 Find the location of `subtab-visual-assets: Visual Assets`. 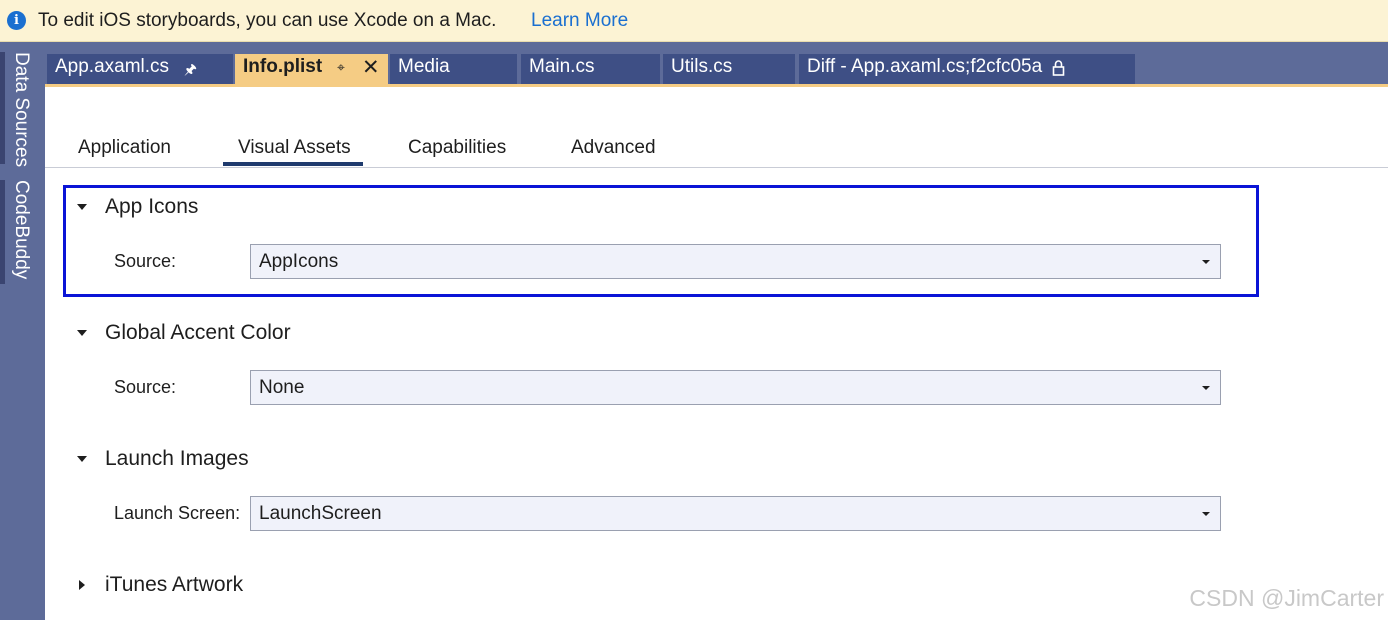

subtab-visual-assets: Visual Assets is located at coordinates (294, 148).